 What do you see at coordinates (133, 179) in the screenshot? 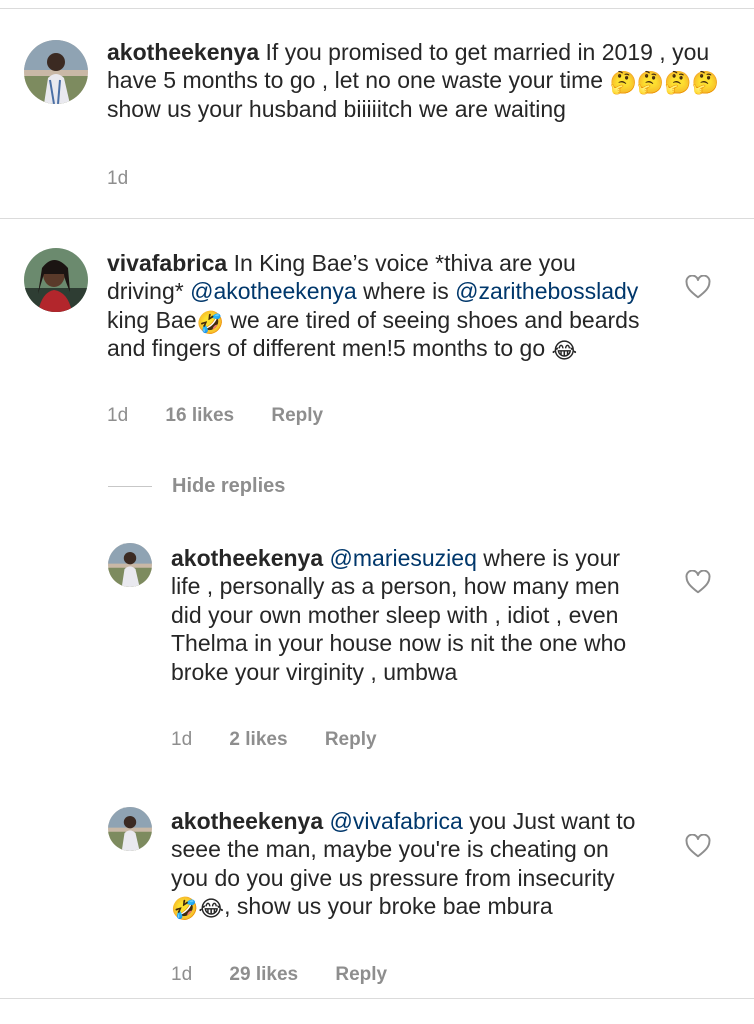
I see `comment-meta: 1d` at bounding box center [133, 179].